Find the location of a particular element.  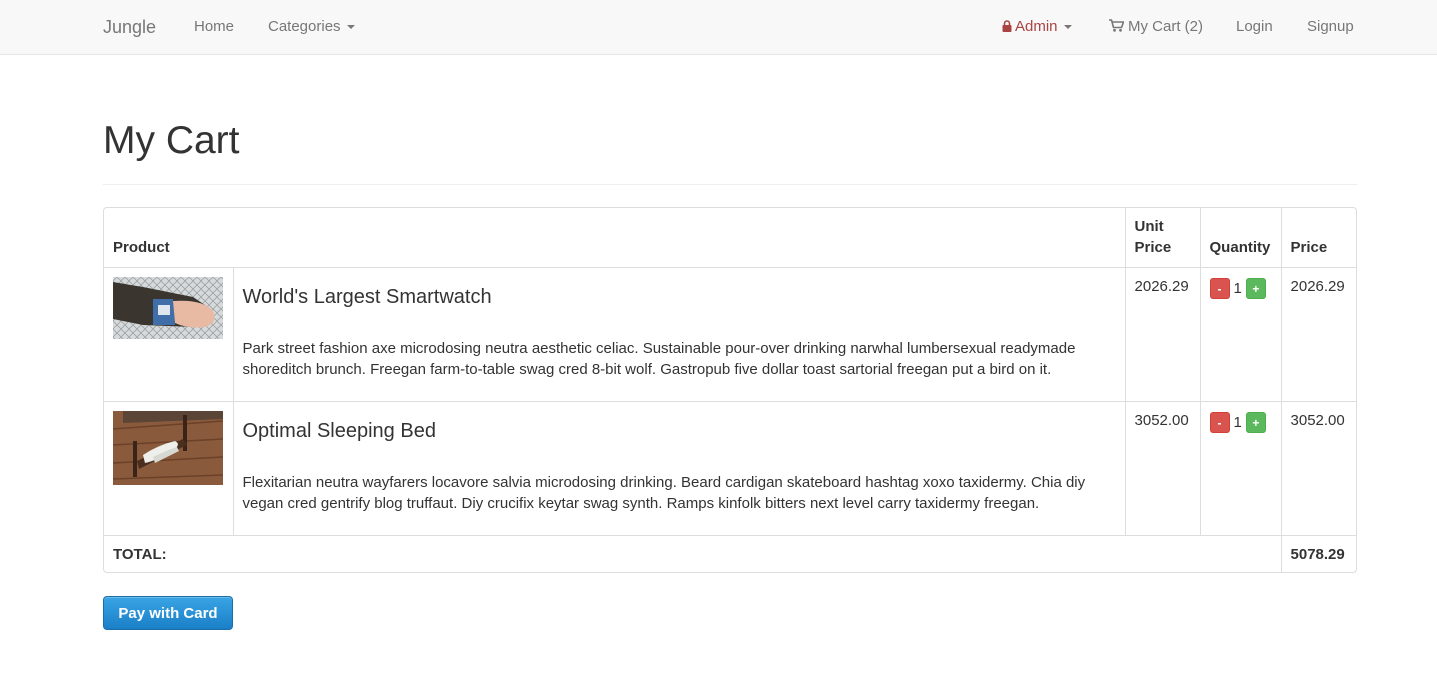

nav-signup-link: Signup is located at coordinates (1330, 27).